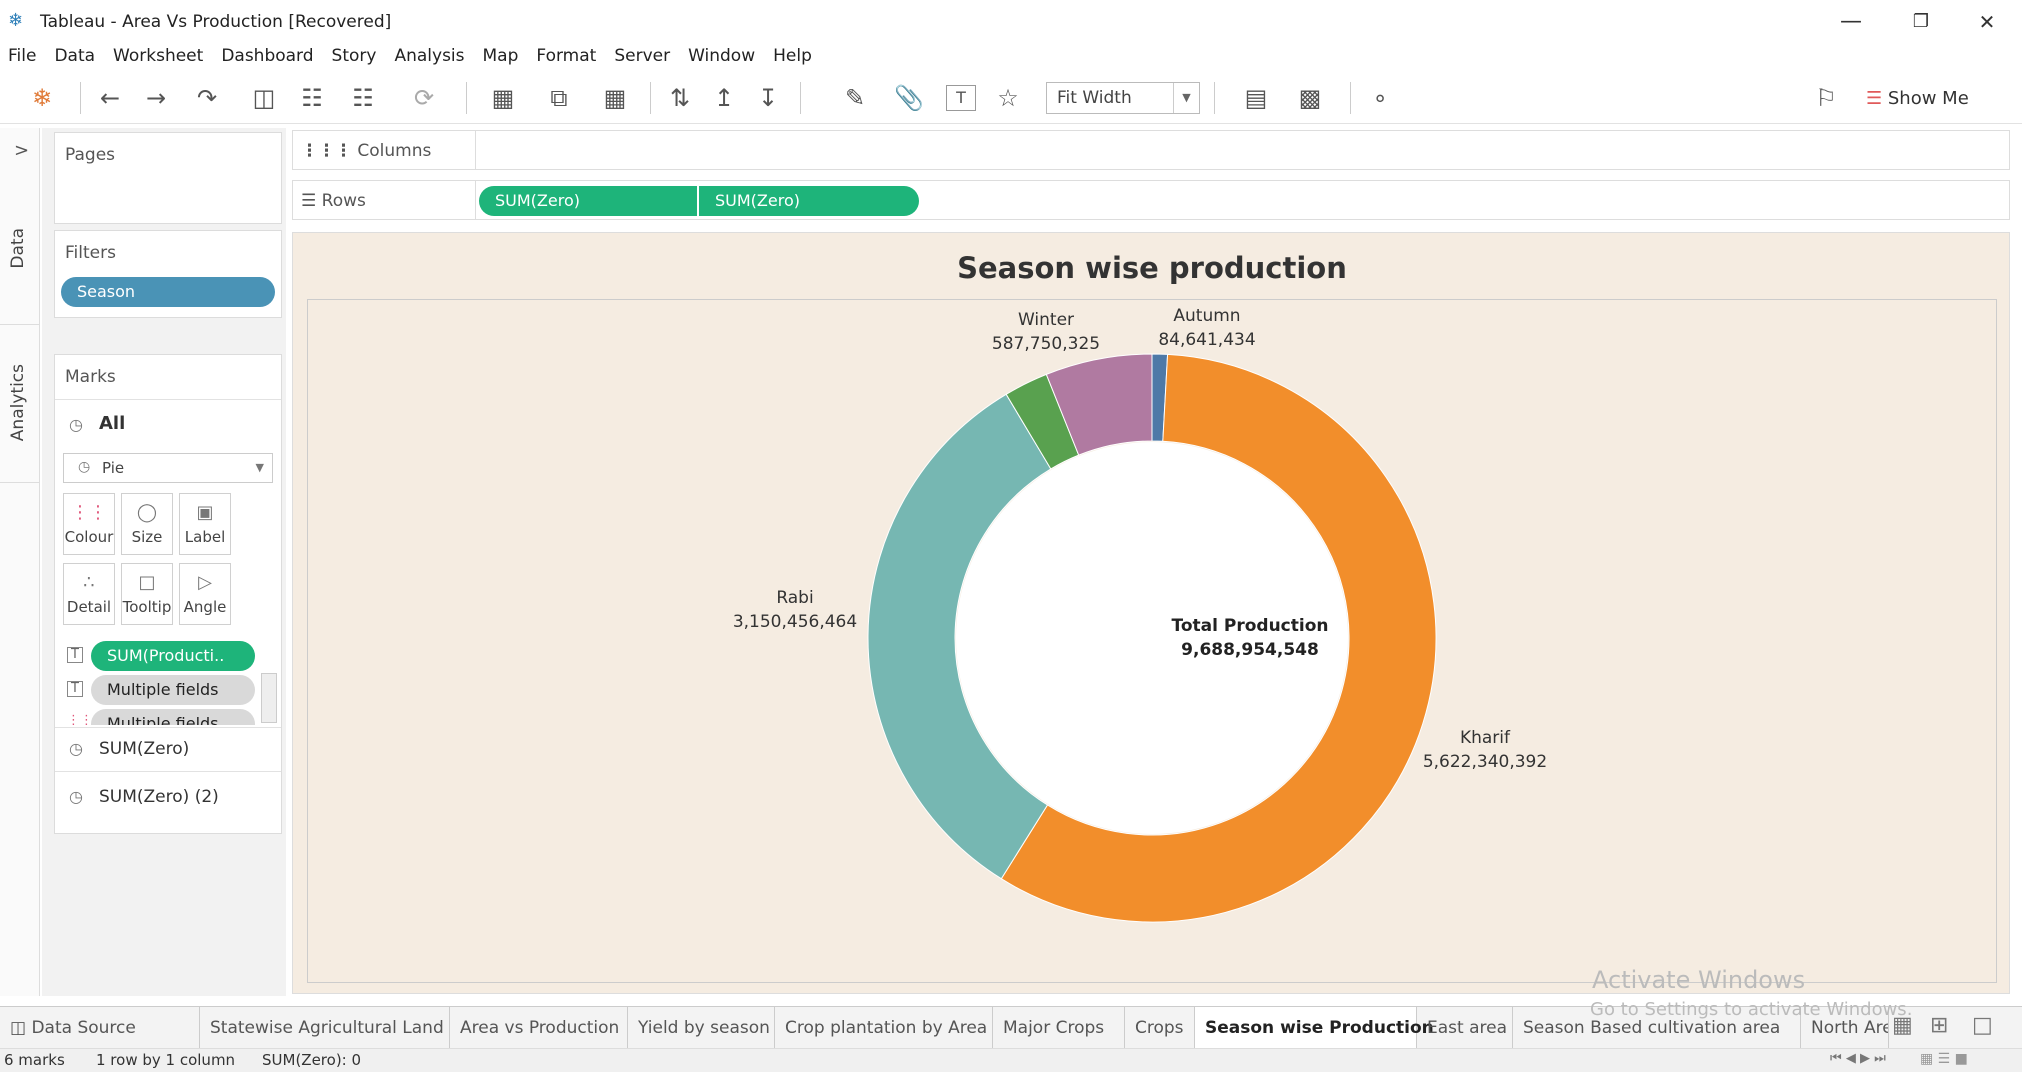 This screenshot has height=1072, width=2022. What do you see at coordinates (1186, 98) in the screenshot?
I see `chevron-down-icon: ▼` at bounding box center [1186, 98].